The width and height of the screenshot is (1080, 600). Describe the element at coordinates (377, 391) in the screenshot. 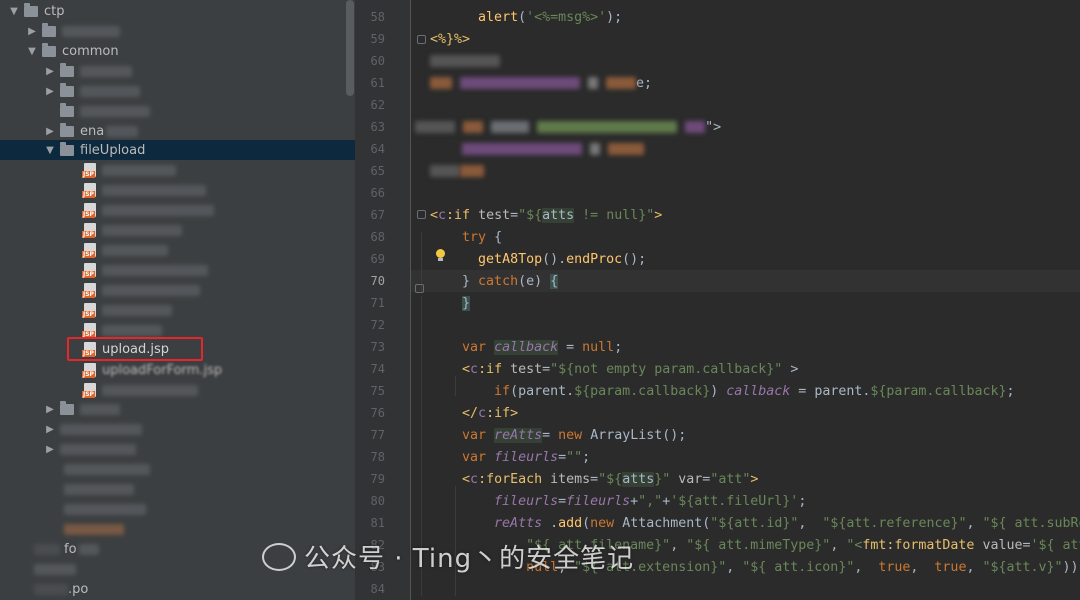

I see `line-number: 75` at that location.